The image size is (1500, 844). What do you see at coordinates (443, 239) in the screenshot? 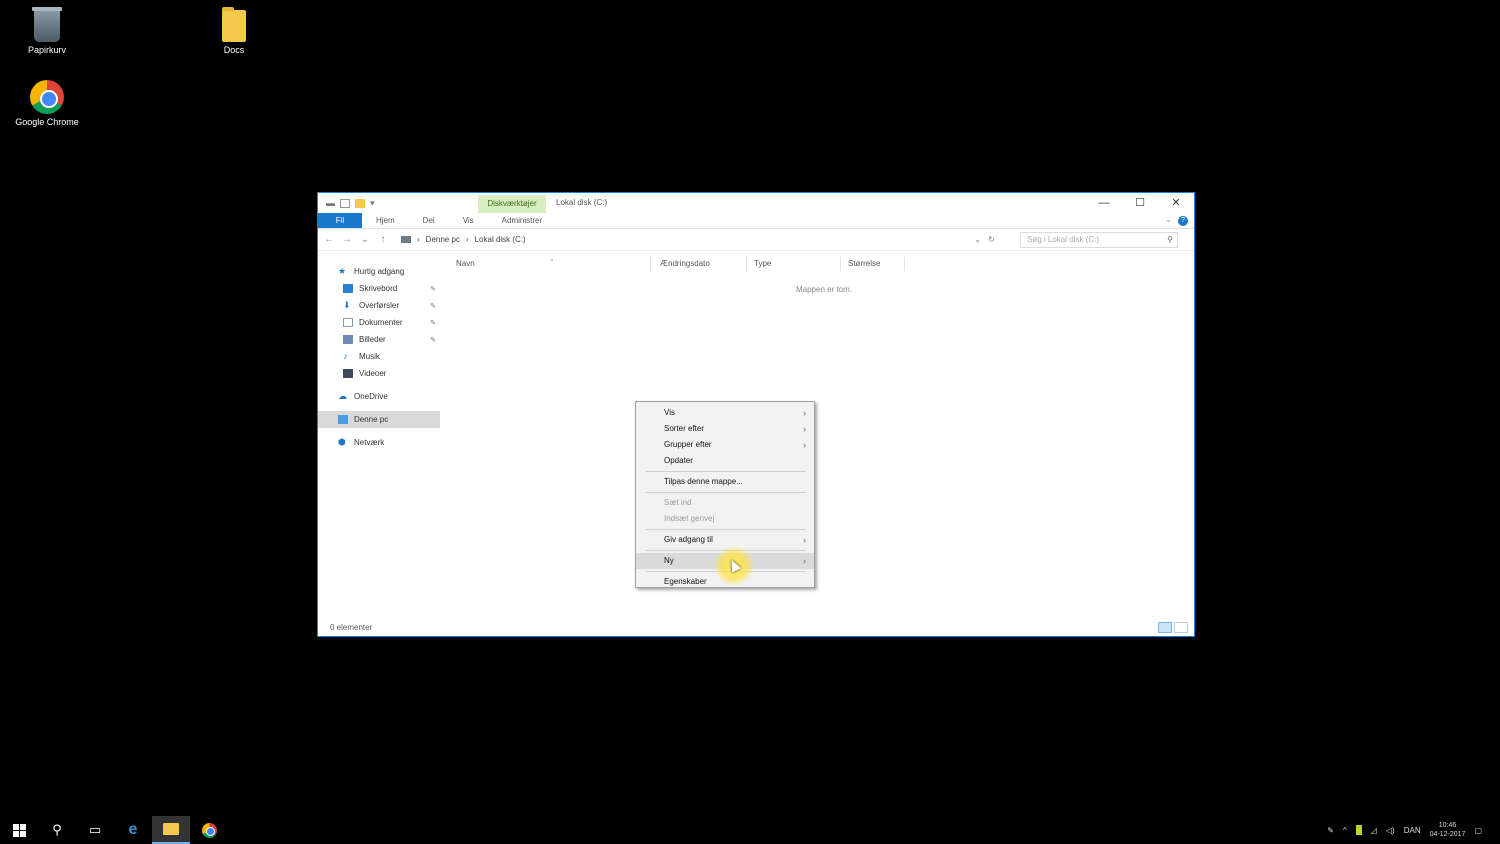
I see `breadcrumb-root: Denne pc` at bounding box center [443, 239].